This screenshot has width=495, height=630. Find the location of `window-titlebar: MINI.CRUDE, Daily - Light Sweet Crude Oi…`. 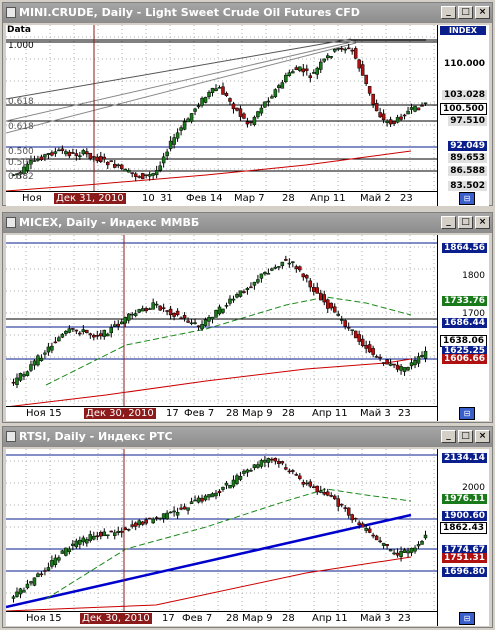

window-titlebar: MINI.CRUDE, Daily - Light Sweet Crude Oi… is located at coordinates (247, 13).